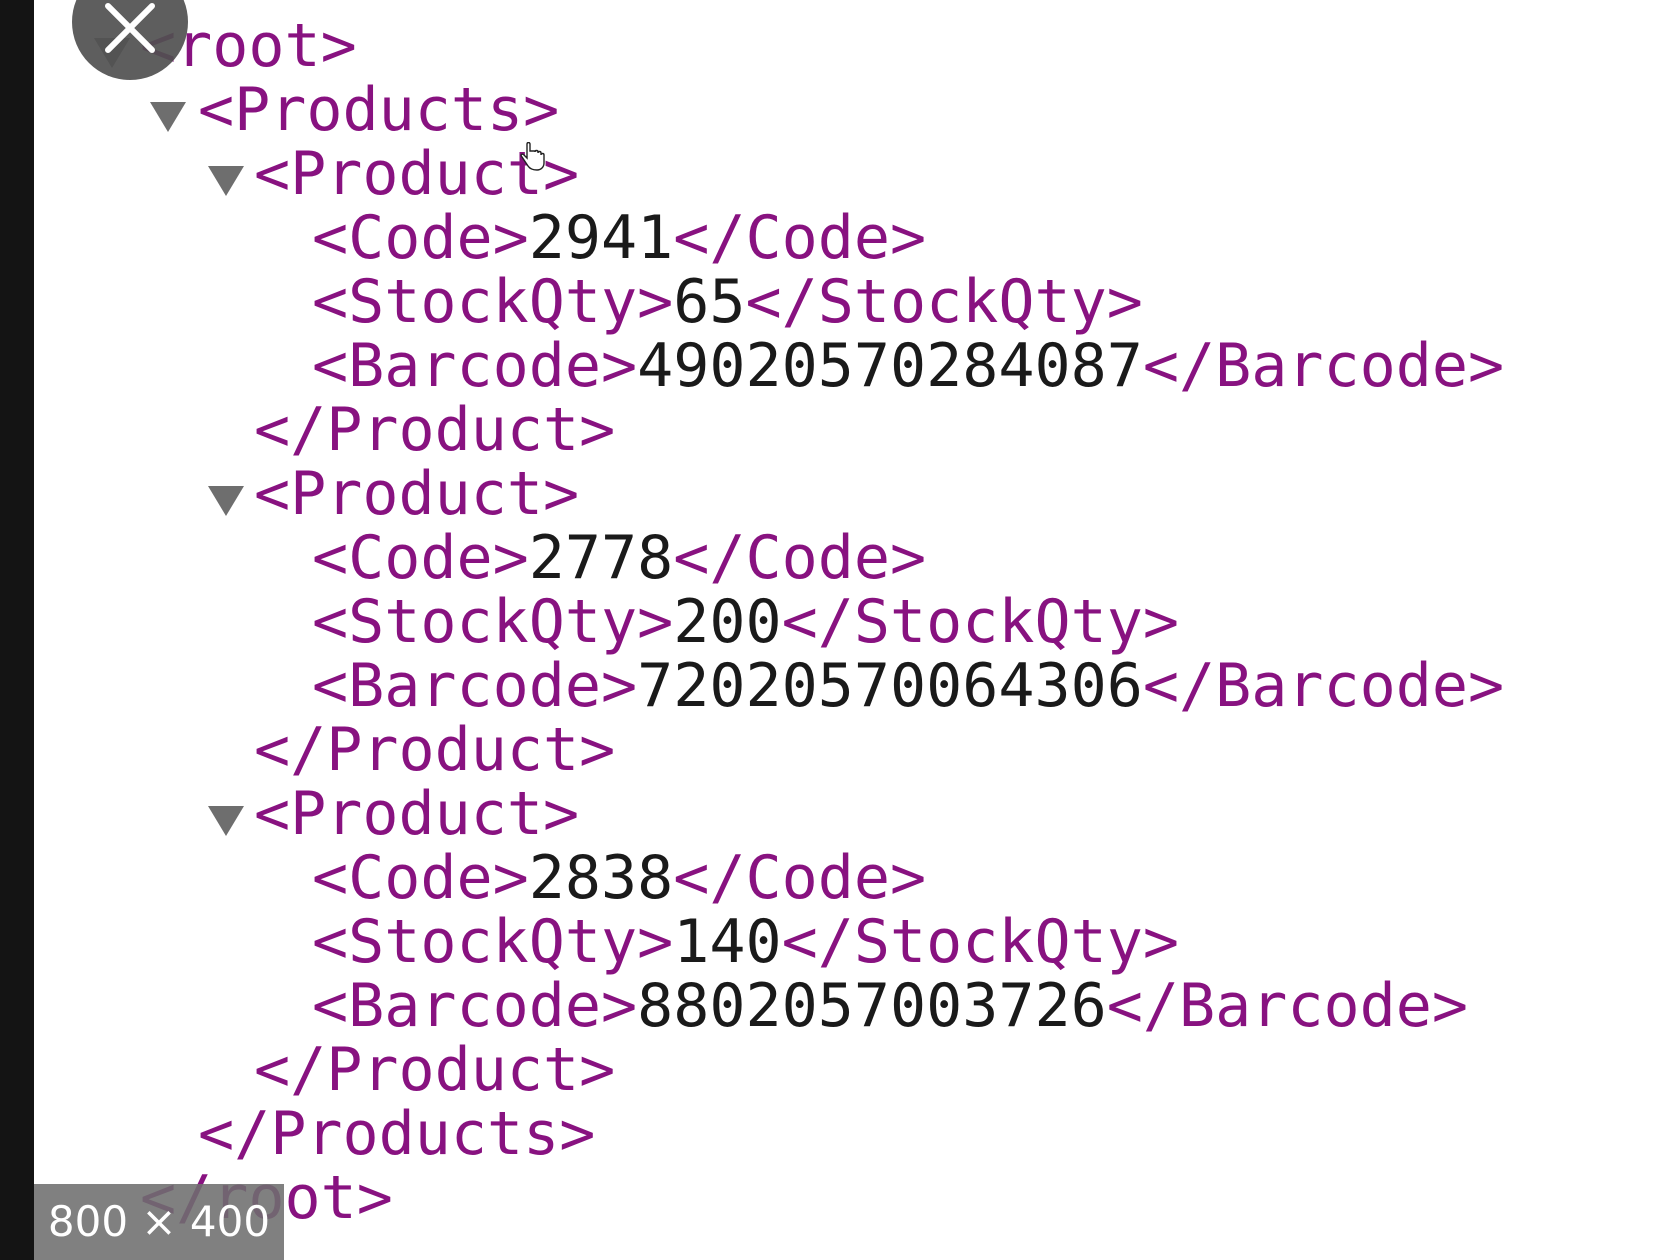 The image size is (1664, 1260). I want to click on xml-text-value: 2838, so click(601, 878).